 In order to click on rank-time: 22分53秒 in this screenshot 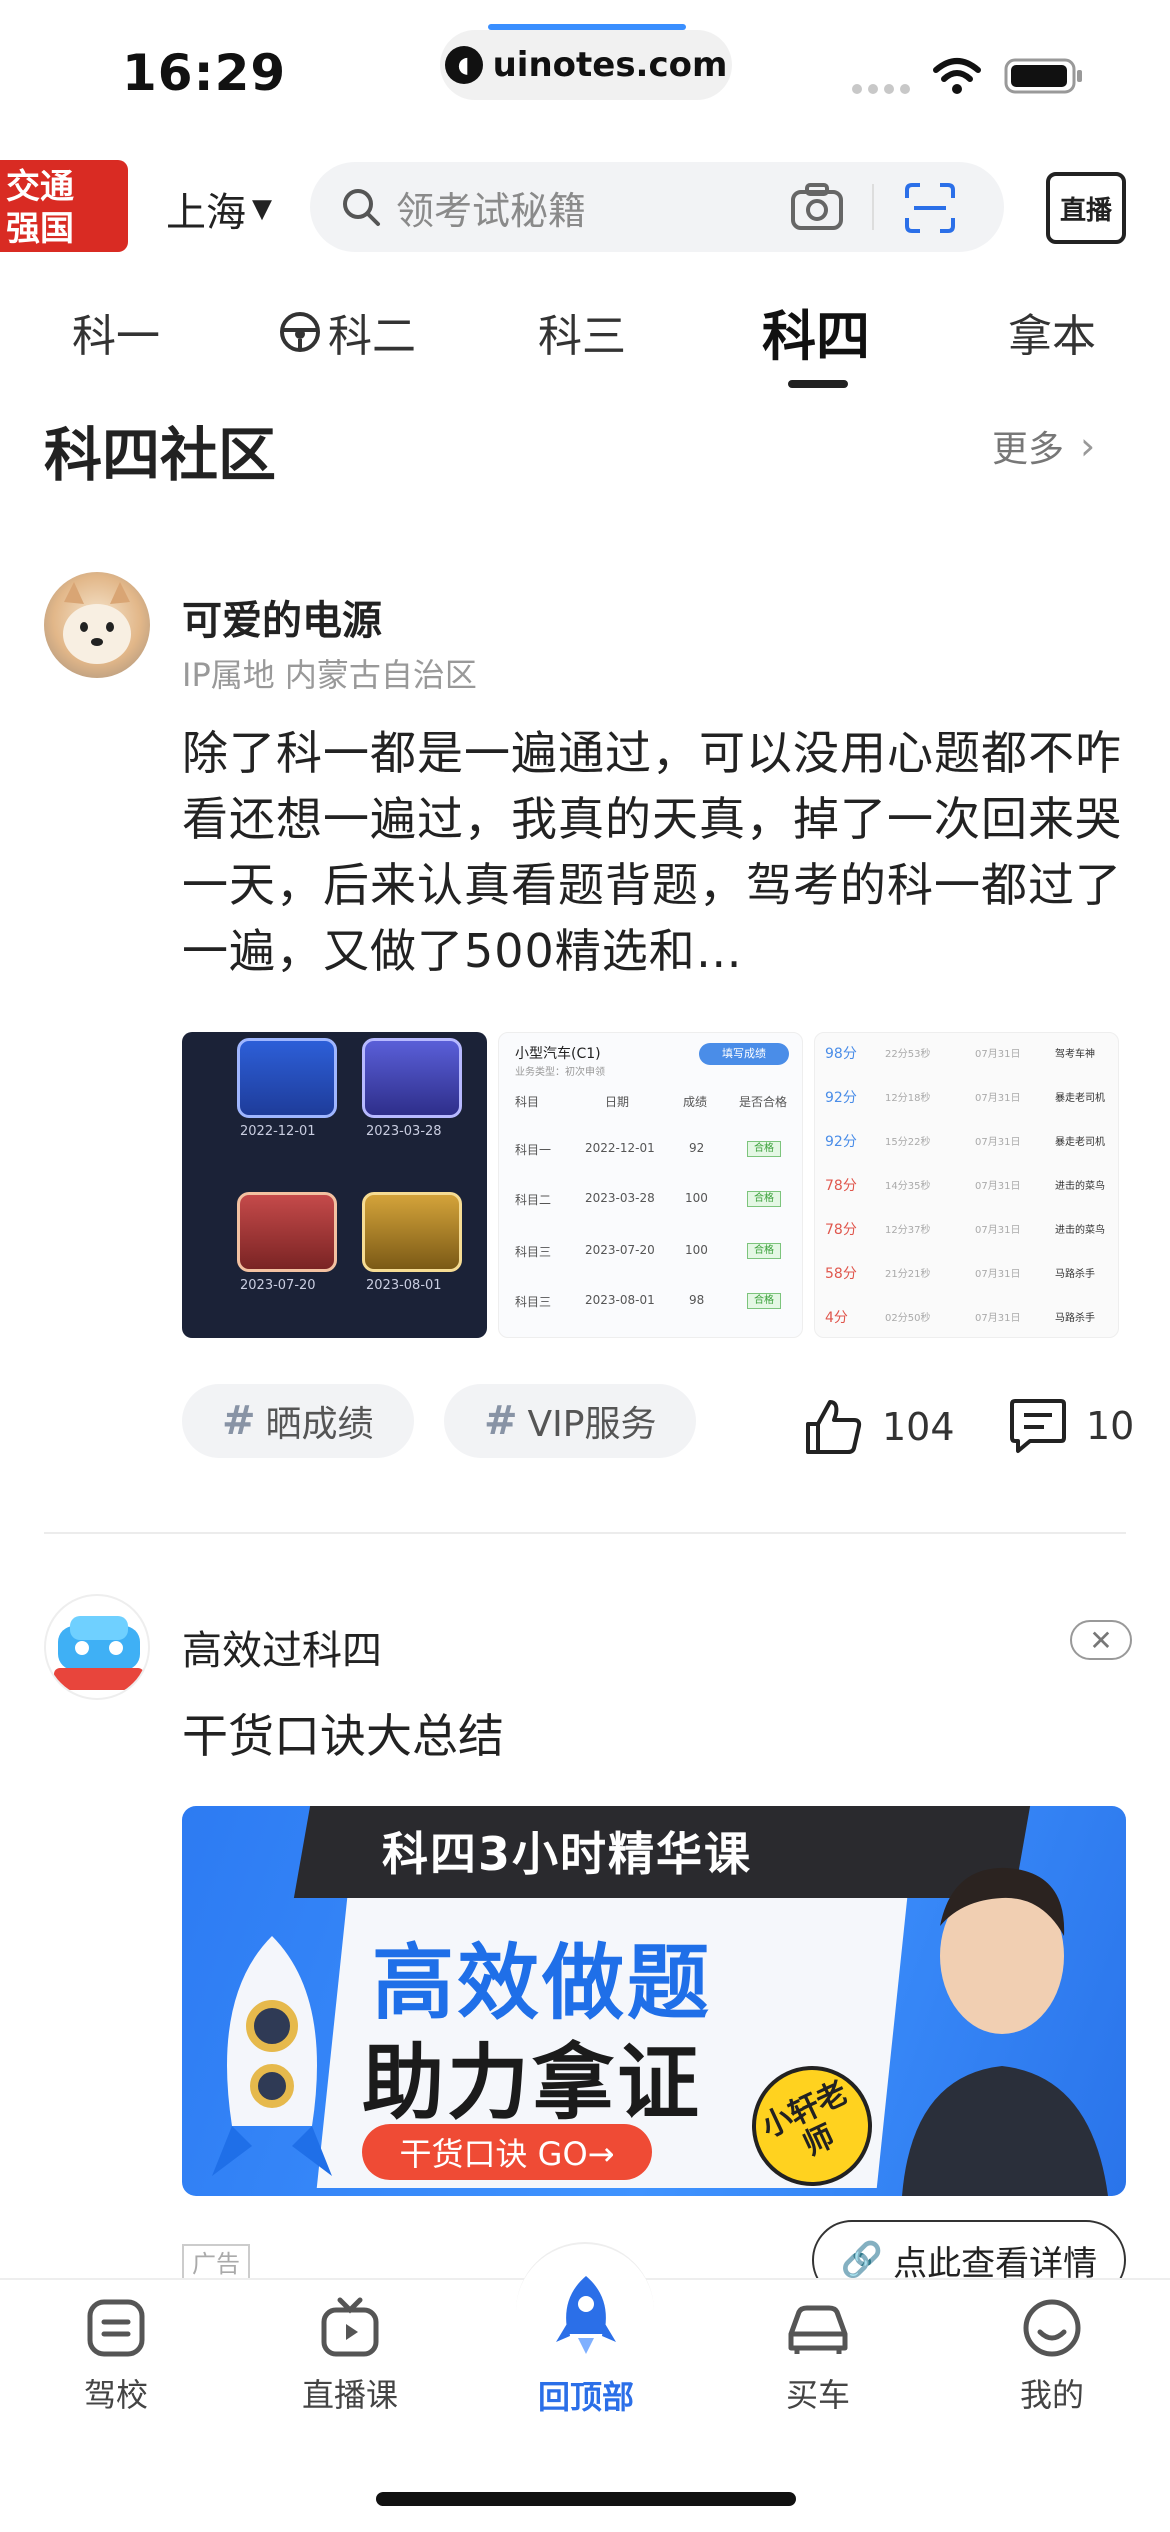, I will do `click(908, 1054)`.